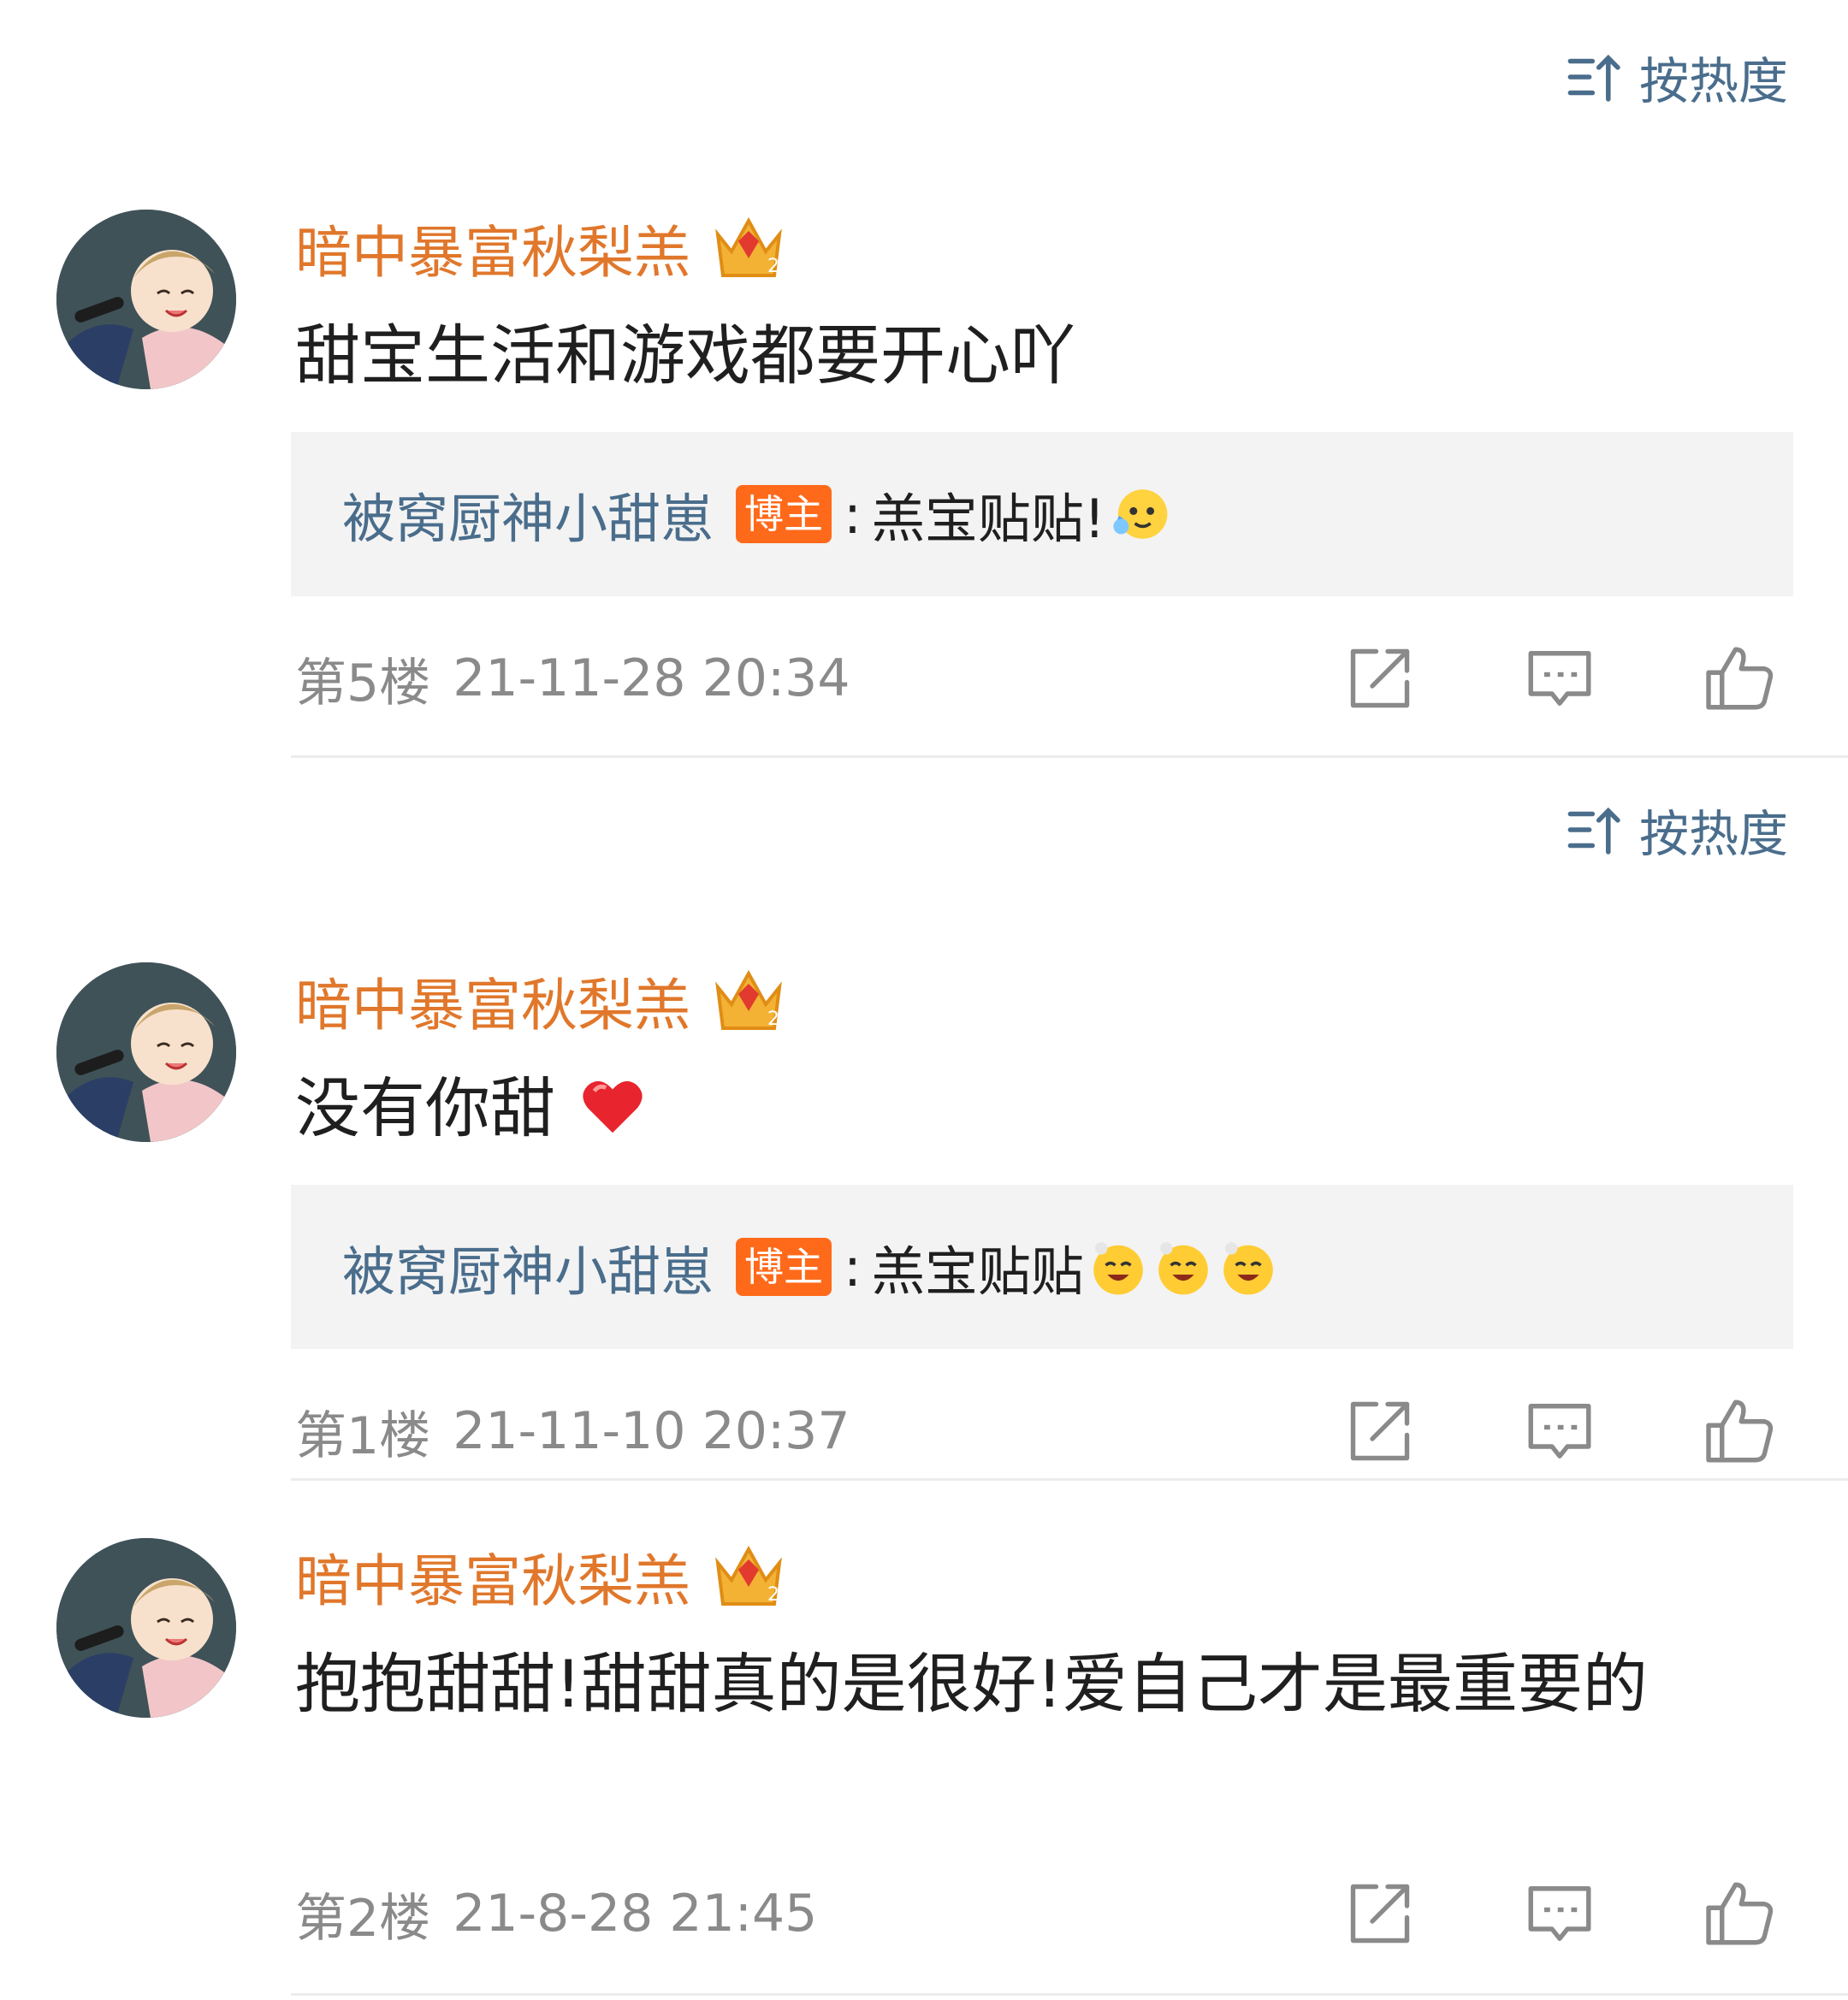 The image size is (1848, 2000). I want to click on author-reply: 被窝厨神小甜崽 博主 : 羔宝贴贴!, so click(1042, 514).